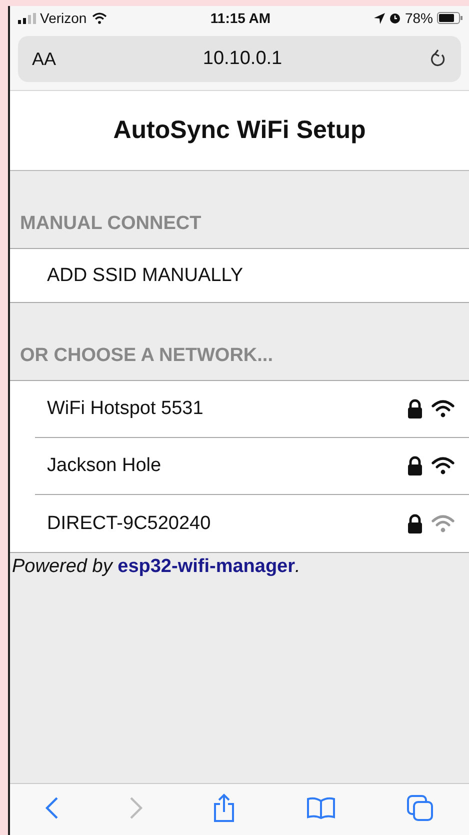 This screenshot has height=835, width=469. I want to click on network-name: DIRECT-9C520240, so click(129, 523).